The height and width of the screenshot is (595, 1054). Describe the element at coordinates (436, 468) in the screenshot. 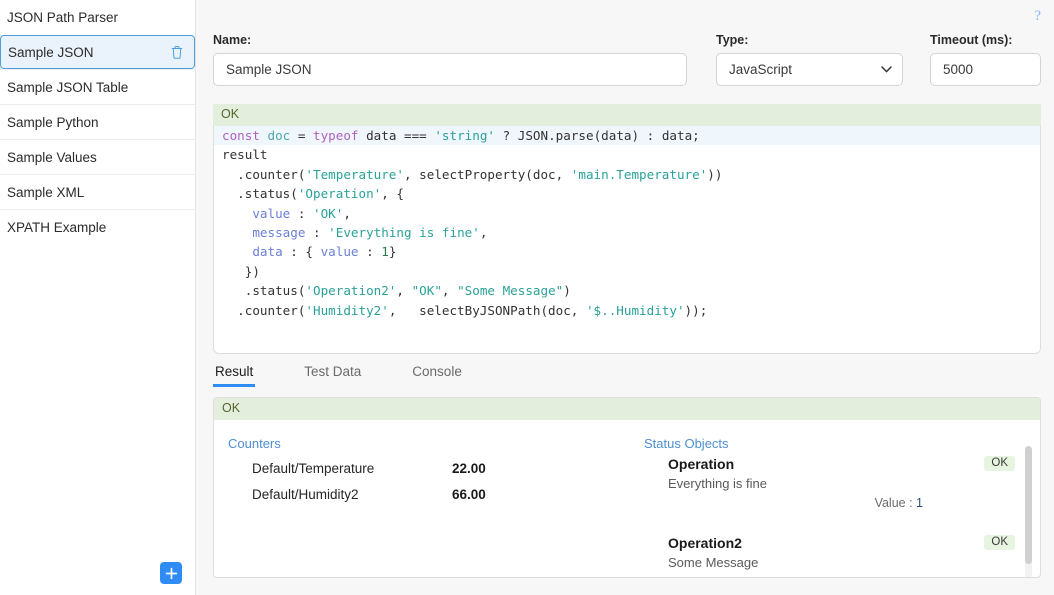

I see `counter-row: Default/Temperature 22.00` at that location.